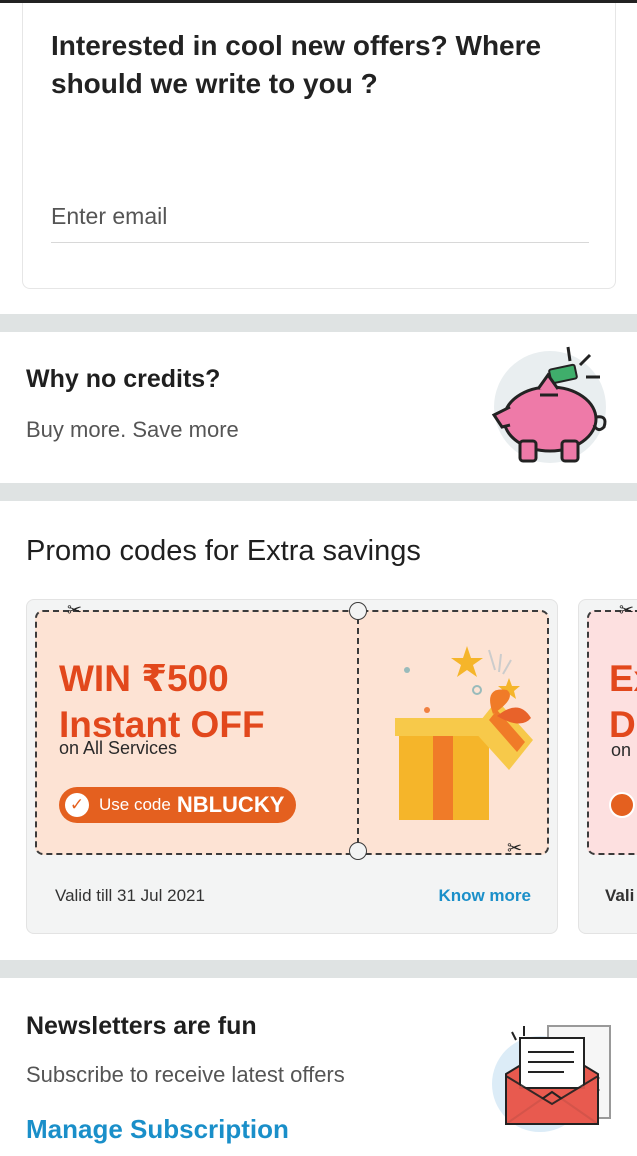 The image size is (637, 1156). I want to click on promo-code-pill: ✓ Use code NBLUCKY, so click(178, 805).